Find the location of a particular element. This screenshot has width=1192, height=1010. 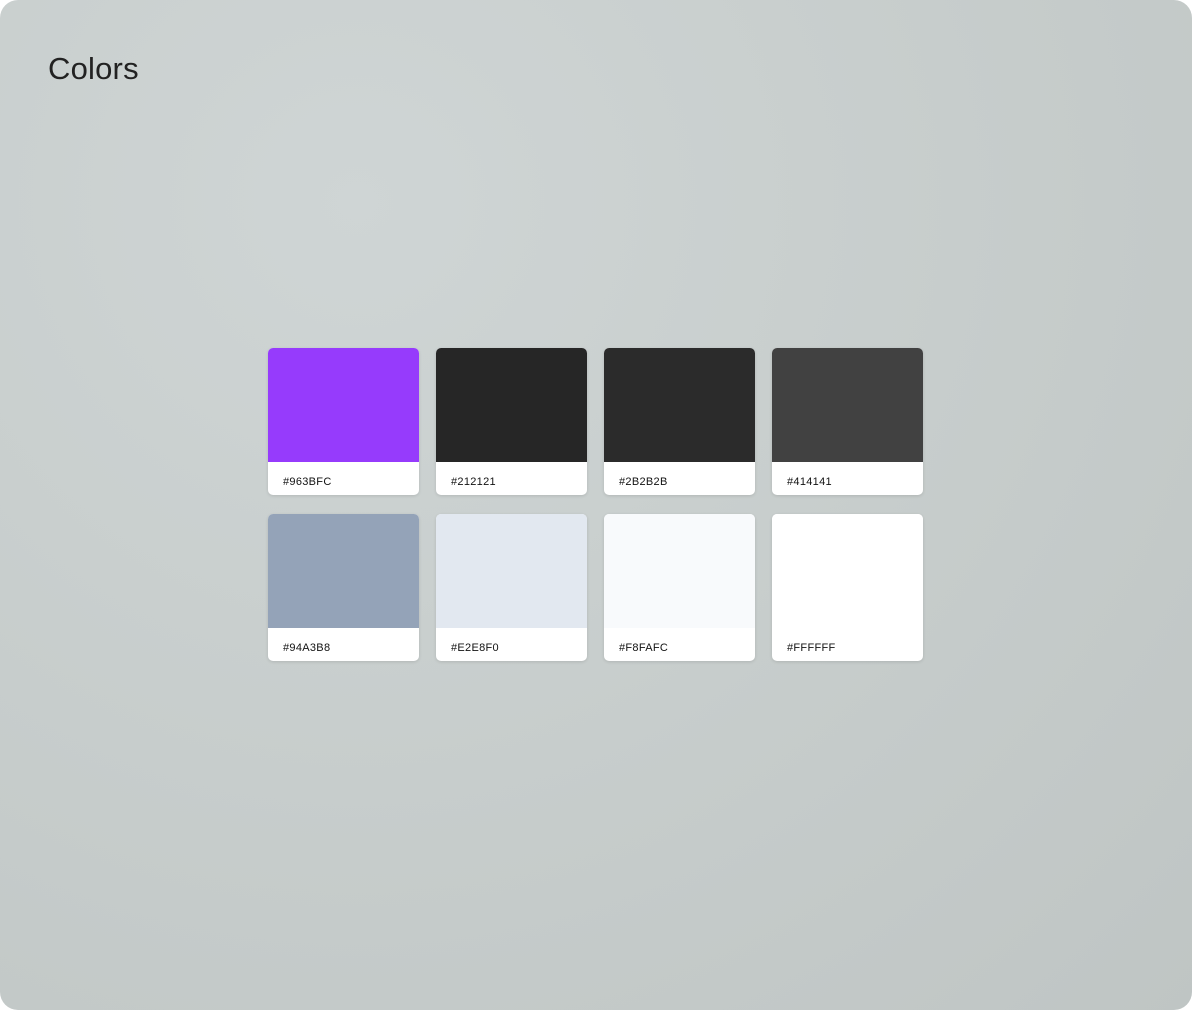

color-card: #94A3B8 is located at coordinates (343, 587).